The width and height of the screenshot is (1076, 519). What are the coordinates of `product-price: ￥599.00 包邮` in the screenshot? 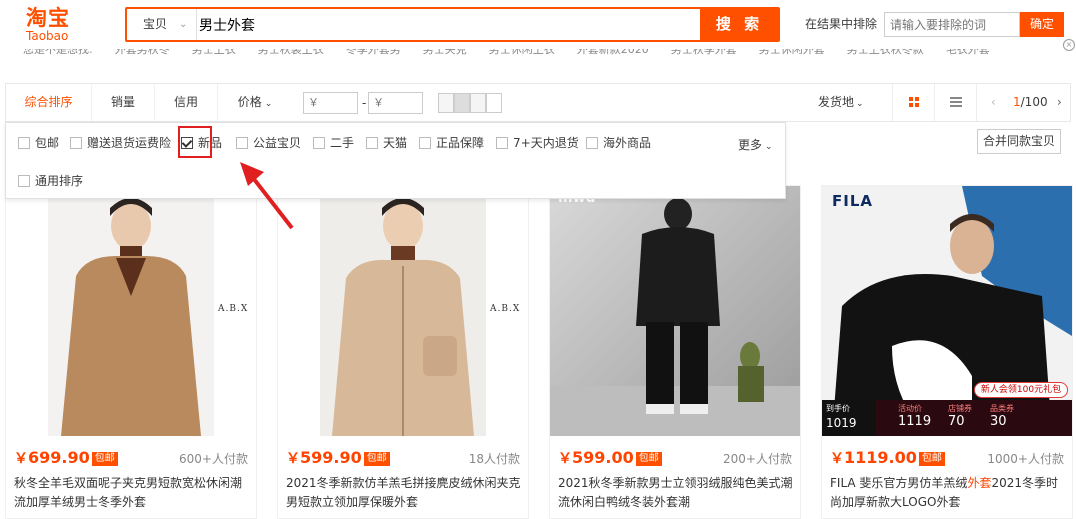 It's located at (610, 458).